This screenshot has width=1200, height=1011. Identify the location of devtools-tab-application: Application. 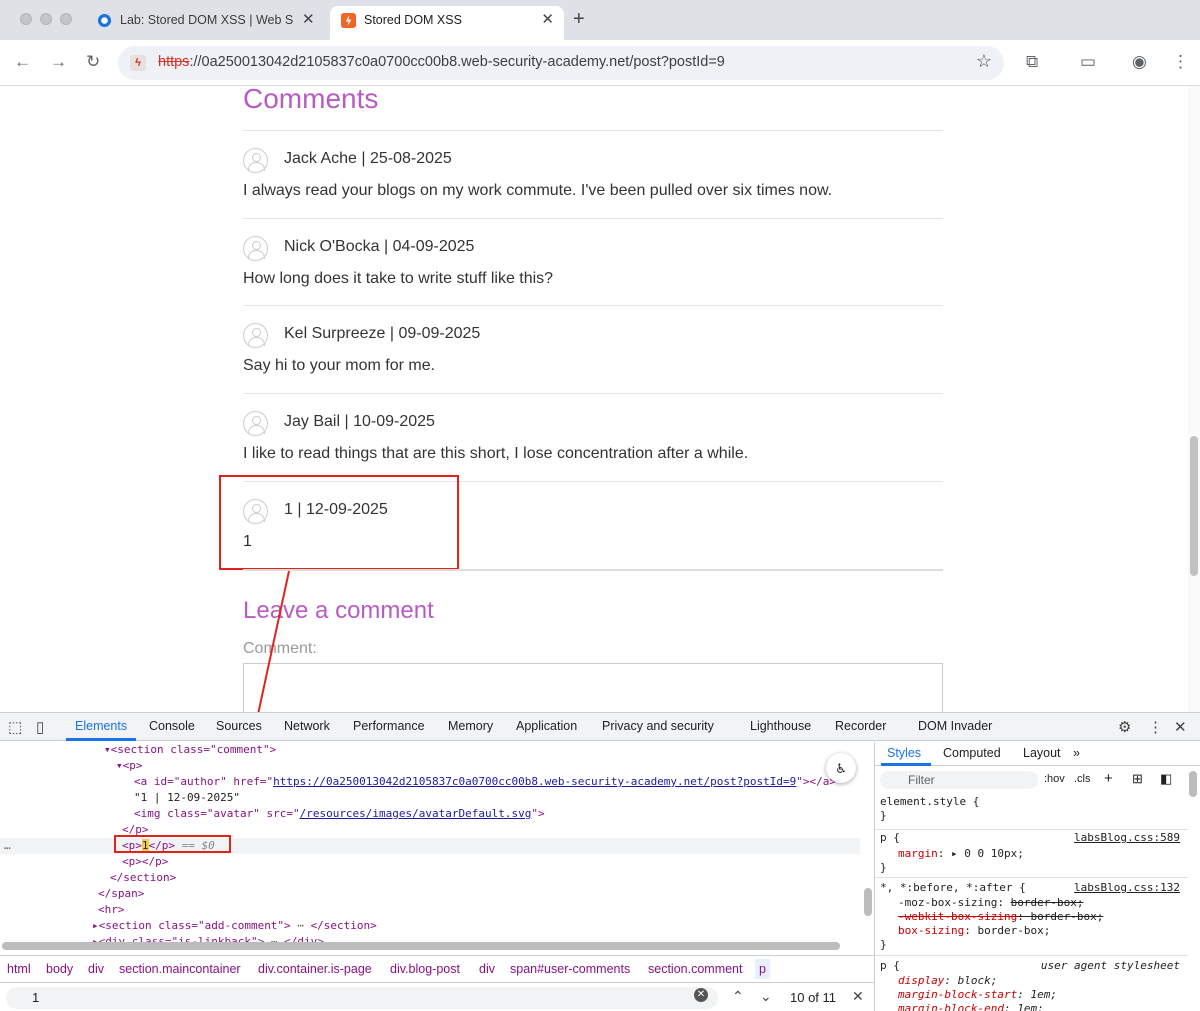
(546, 726).